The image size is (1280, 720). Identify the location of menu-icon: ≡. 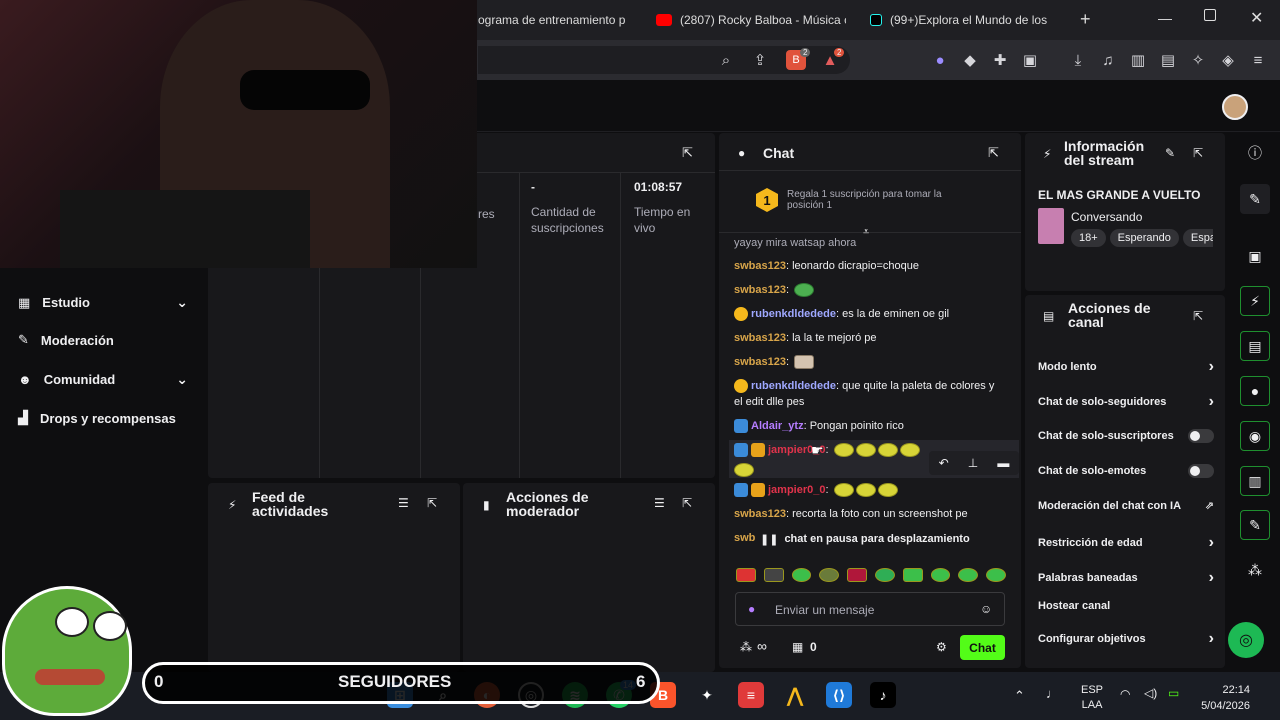
(1258, 60).